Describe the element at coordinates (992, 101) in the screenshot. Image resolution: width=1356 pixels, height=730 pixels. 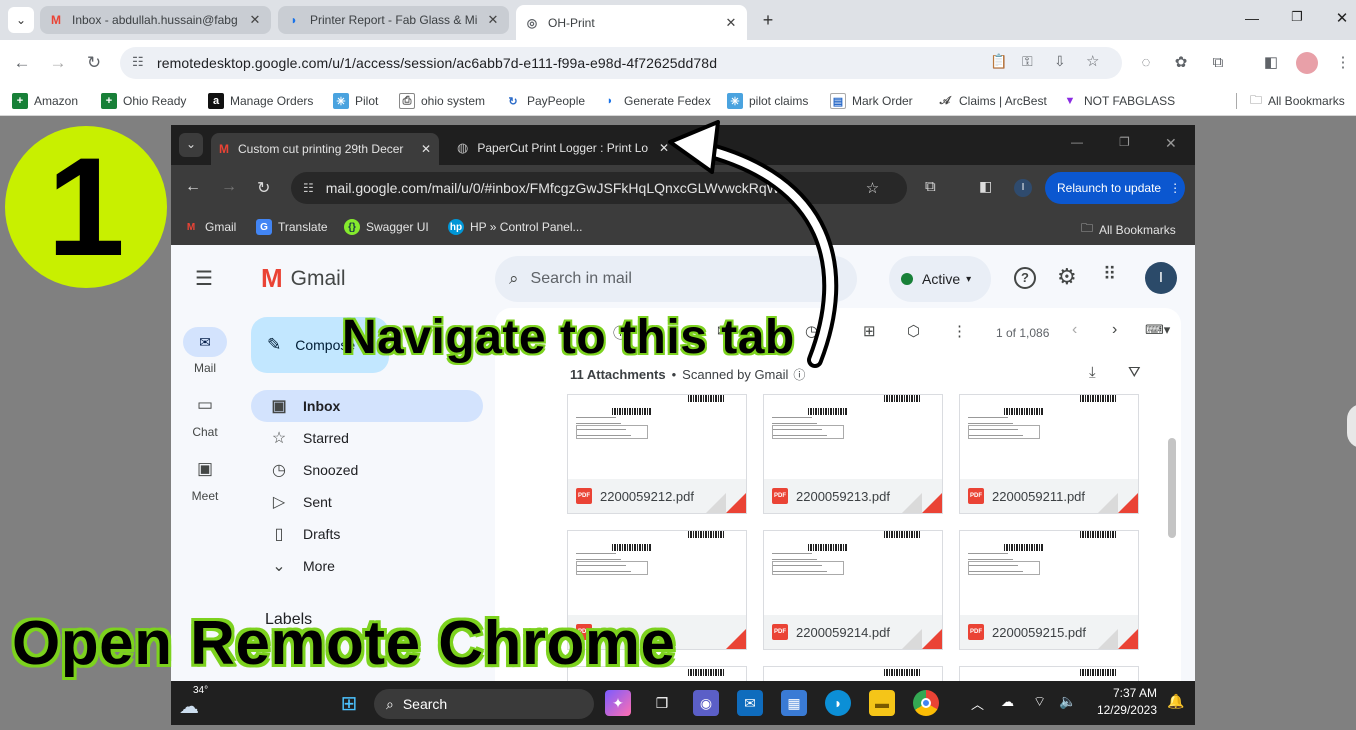
I see `bookmark-item: 𝒜 Claims | ArcBest` at that location.